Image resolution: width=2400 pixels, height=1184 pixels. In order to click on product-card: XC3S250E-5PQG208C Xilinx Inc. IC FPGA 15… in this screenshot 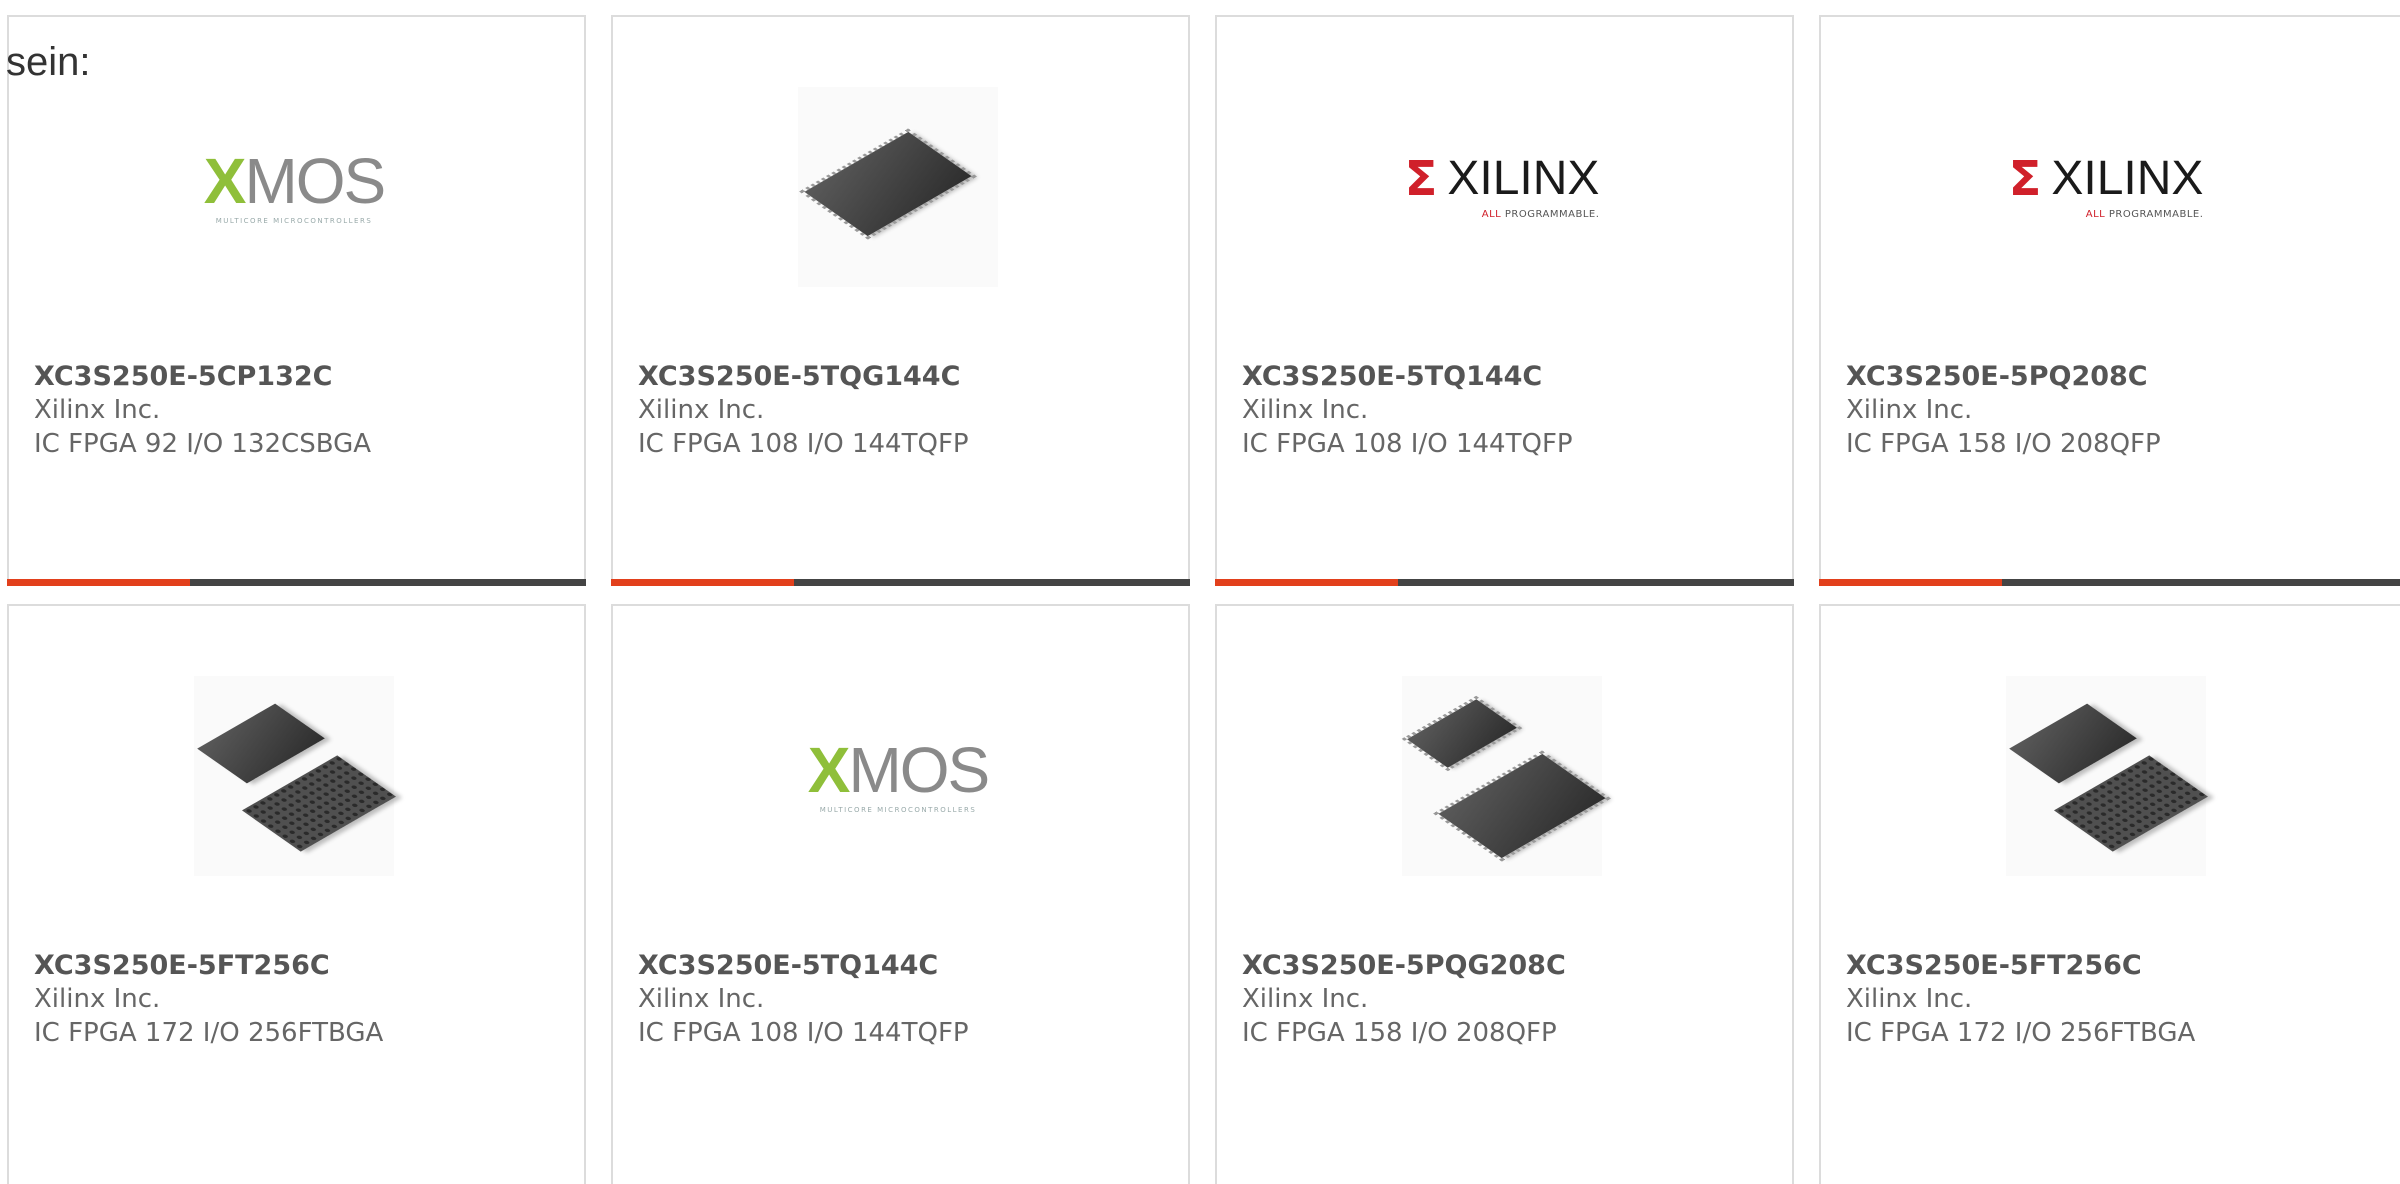, I will do `click(1504, 894)`.